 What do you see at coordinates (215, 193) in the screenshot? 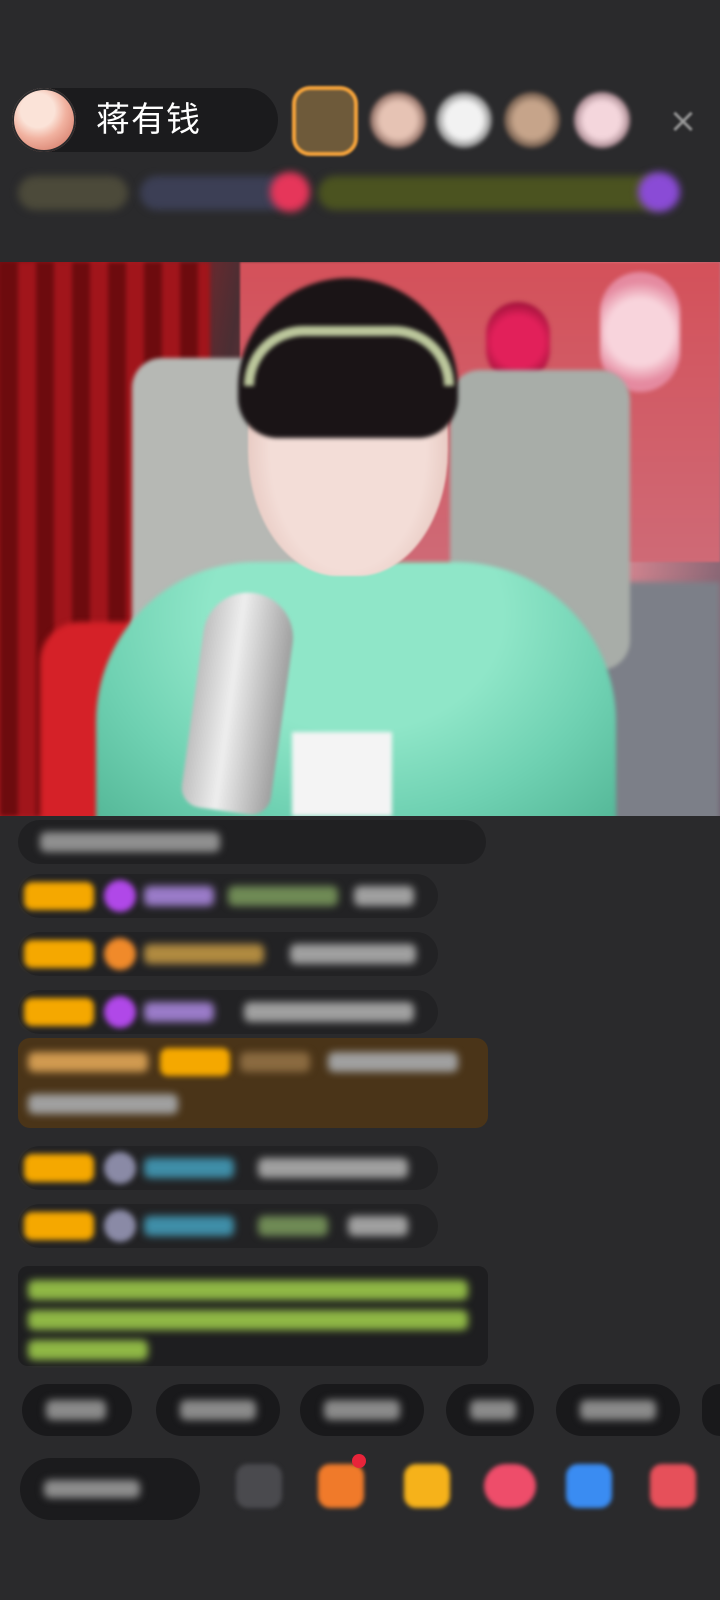
I see `popularity-chip` at bounding box center [215, 193].